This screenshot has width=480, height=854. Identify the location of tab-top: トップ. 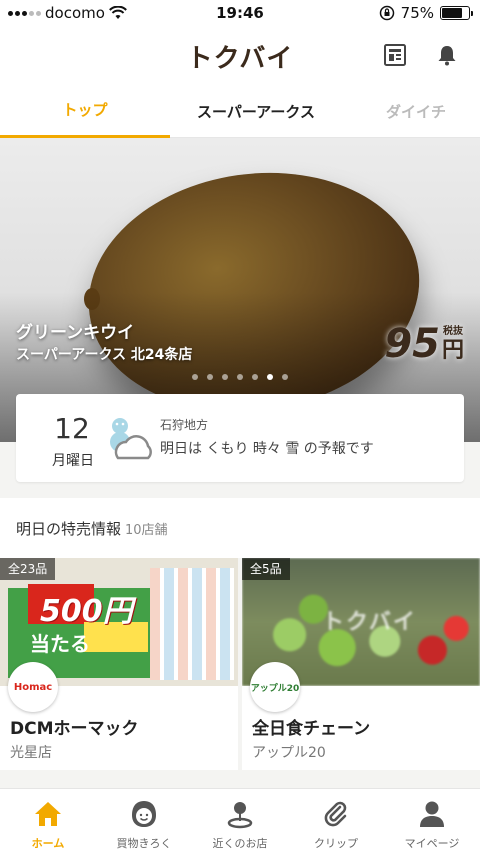
(85, 111).